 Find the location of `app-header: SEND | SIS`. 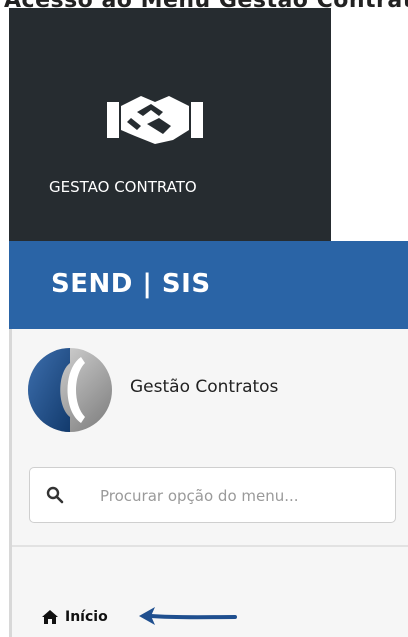

app-header: SEND | SIS is located at coordinates (208, 285).